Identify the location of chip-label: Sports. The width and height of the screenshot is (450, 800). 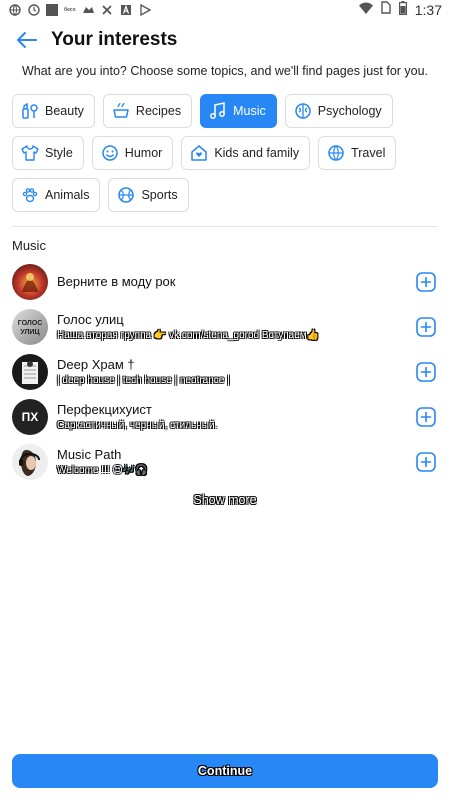
(159, 195).